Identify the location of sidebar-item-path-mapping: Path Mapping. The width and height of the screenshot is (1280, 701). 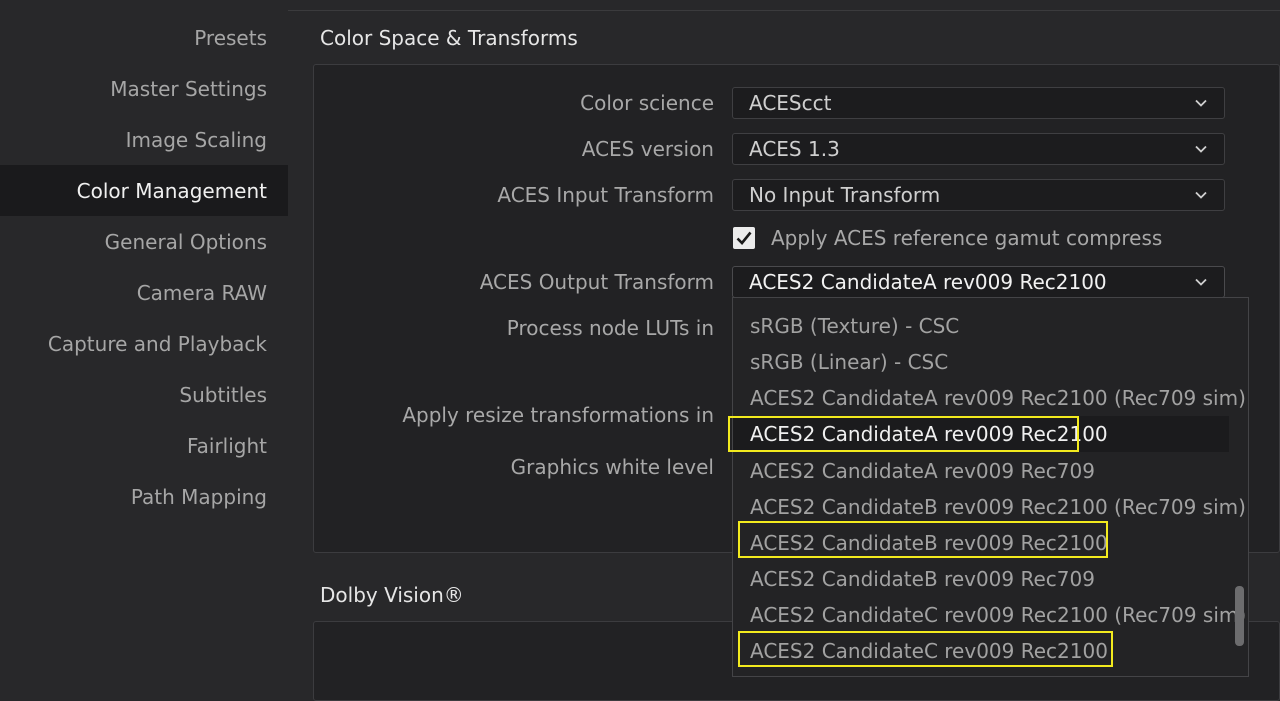
(144, 496).